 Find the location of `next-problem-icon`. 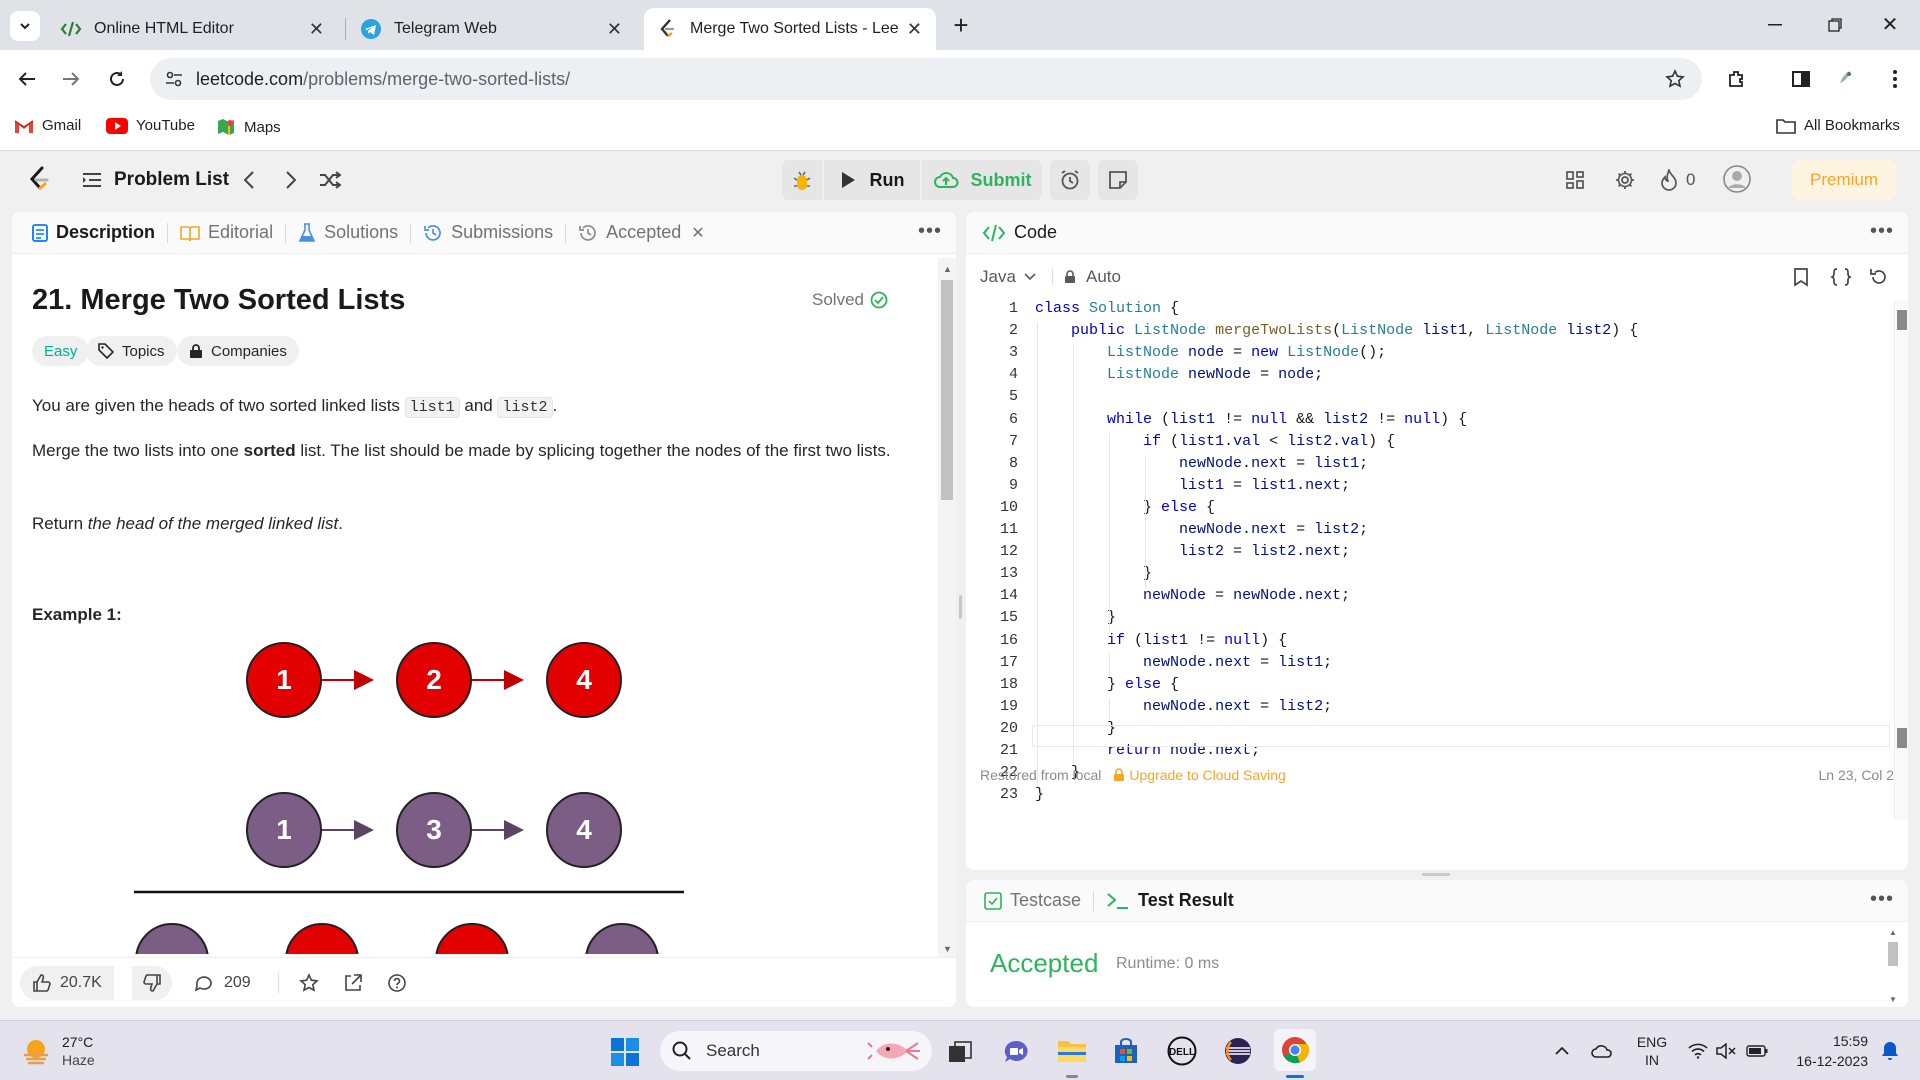

next-problem-icon is located at coordinates (291, 180).